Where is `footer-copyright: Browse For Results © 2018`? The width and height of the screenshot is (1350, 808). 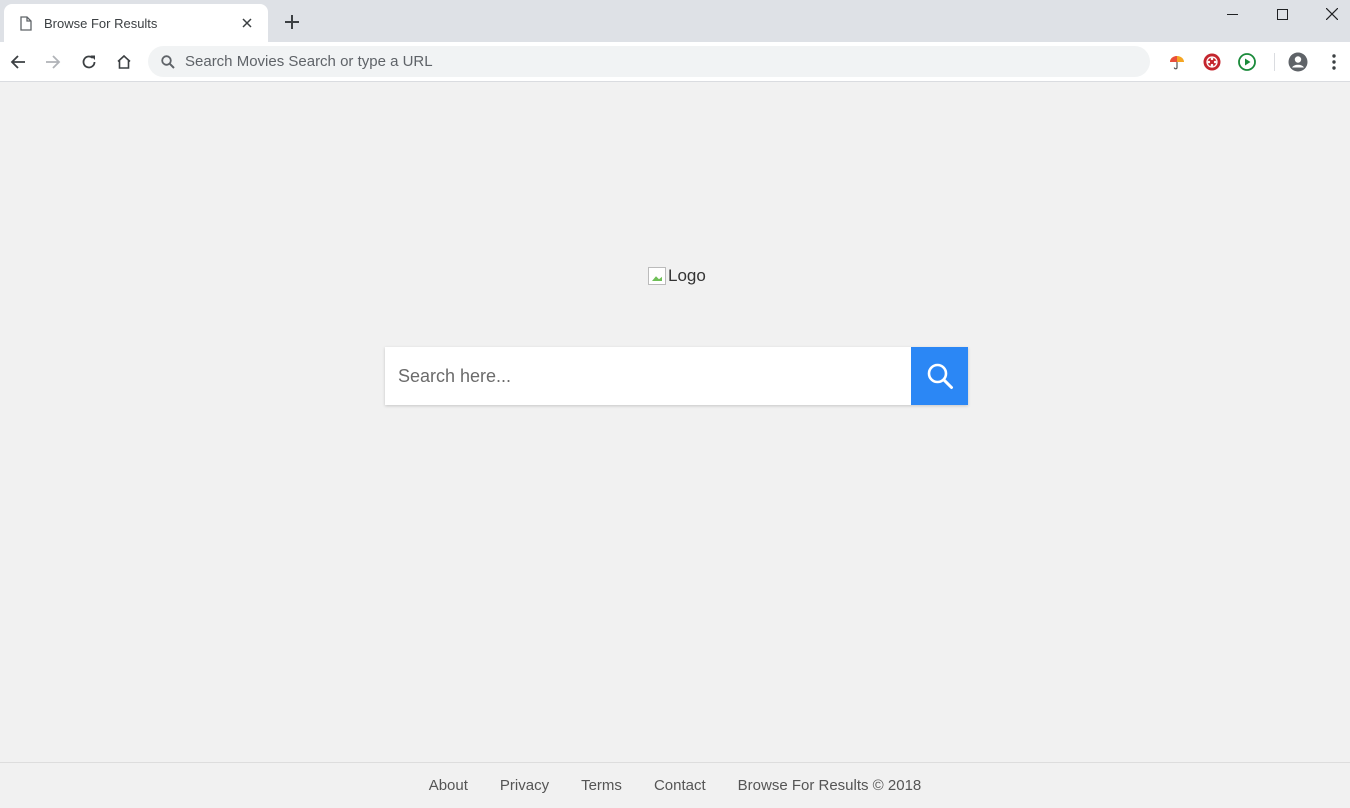 footer-copyright: Browse For Results © 2018 is located at coordinates (829, 785).